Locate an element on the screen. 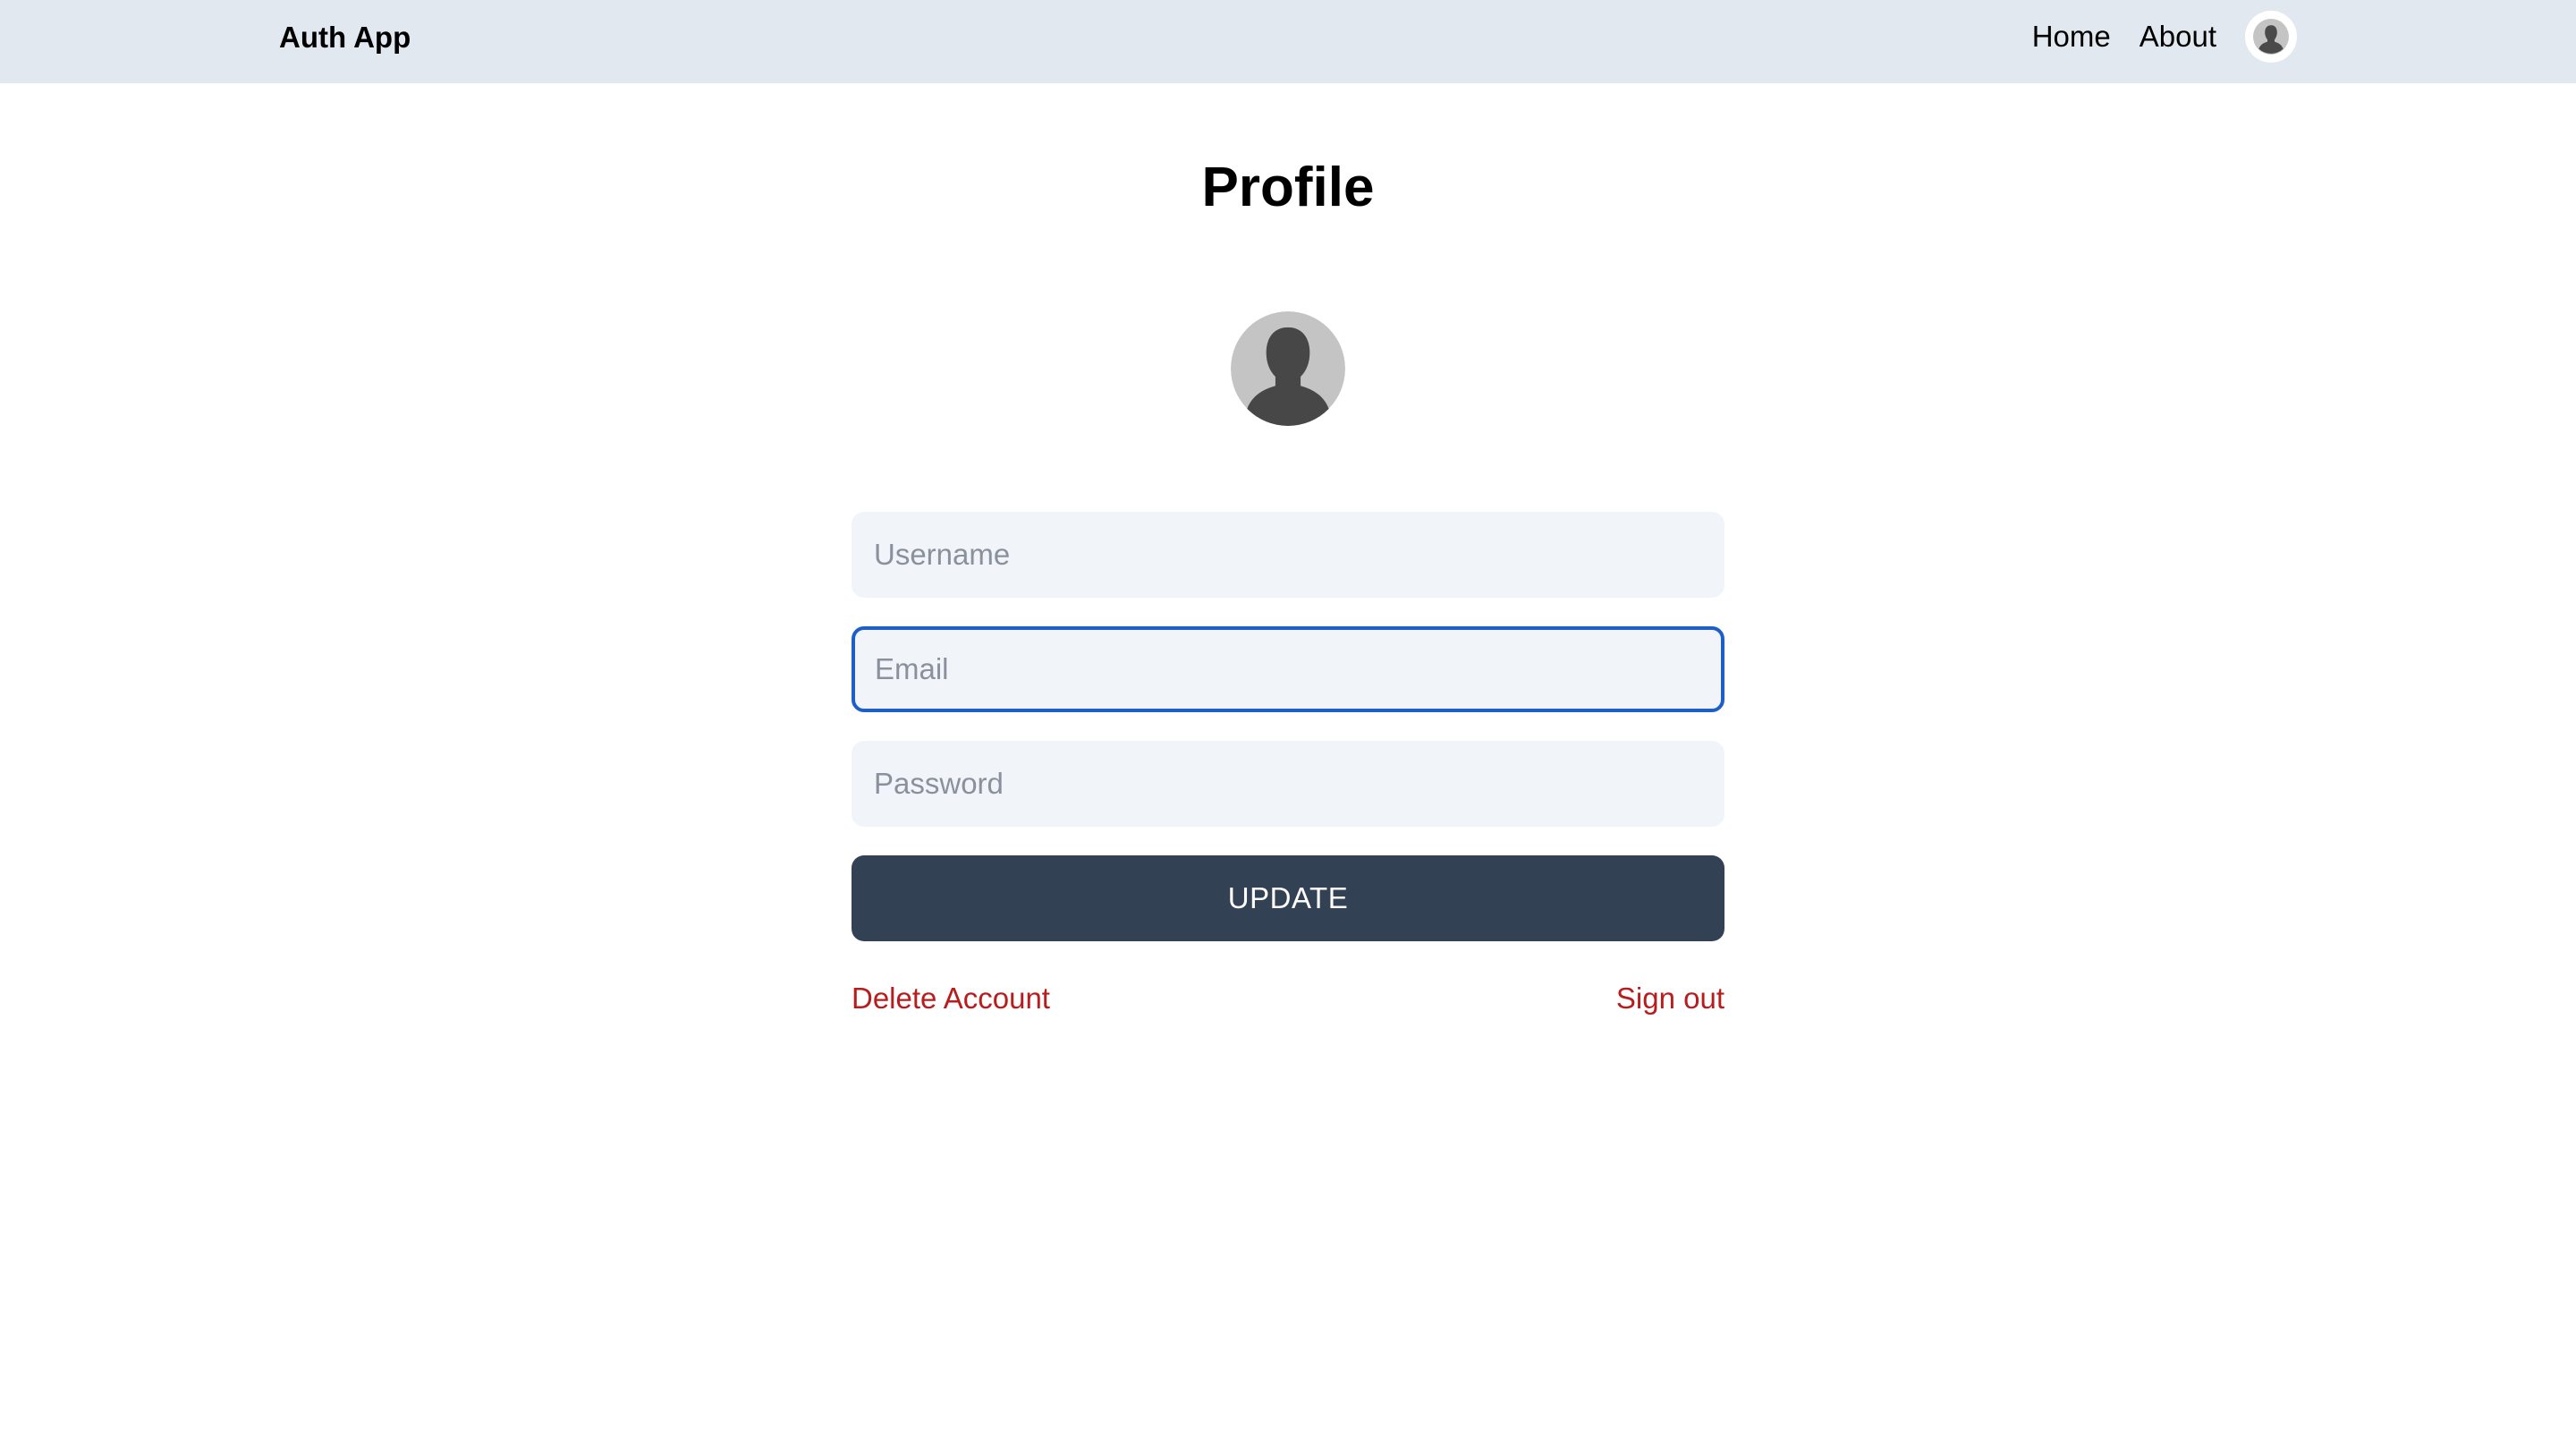 Image resolution: width=2576 pixels, height=1445 pixels. delete-account-link: Delete Account is located at coordinates (951, 998).